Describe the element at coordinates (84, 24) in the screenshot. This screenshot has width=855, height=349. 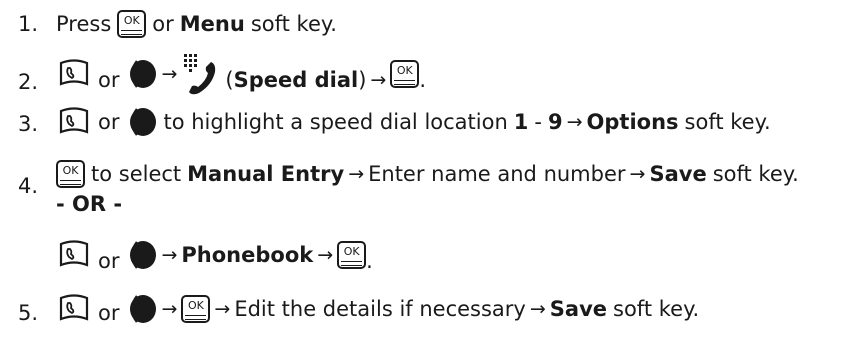
I see `step-text: Press` at that location.